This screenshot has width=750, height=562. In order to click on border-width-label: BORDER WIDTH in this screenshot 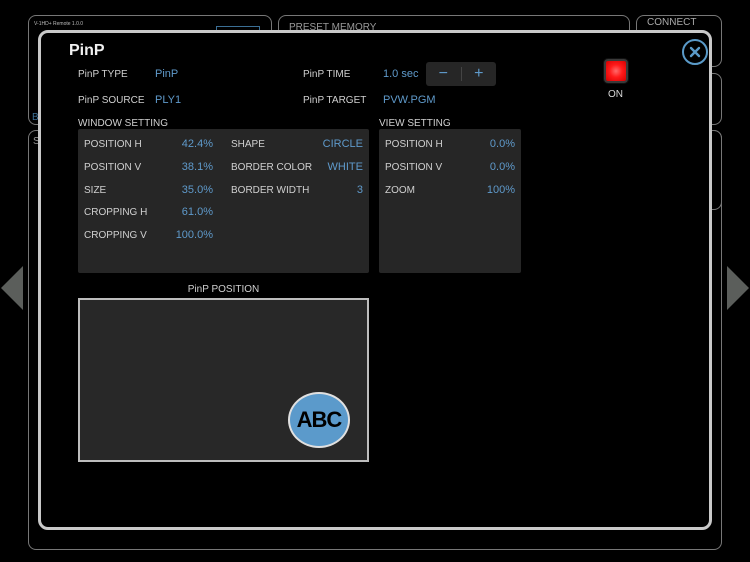, I will do `click(270, 190)`.